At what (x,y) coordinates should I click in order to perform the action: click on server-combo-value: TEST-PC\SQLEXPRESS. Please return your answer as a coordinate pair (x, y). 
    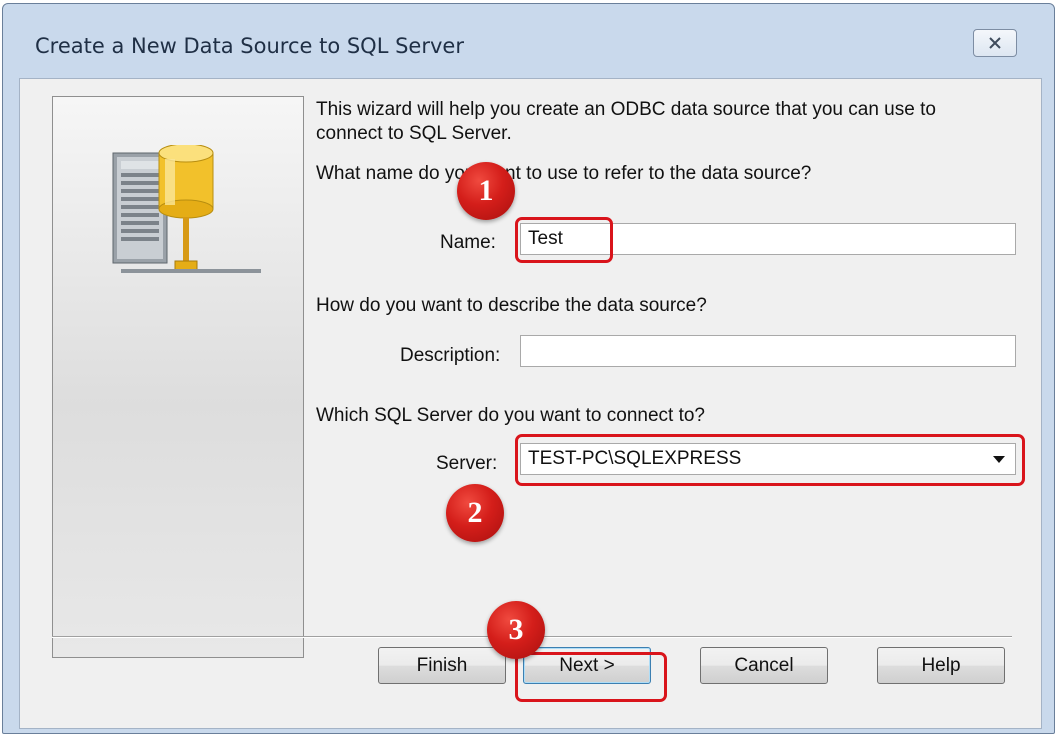
    Looking at the image, I should click on (635, 458).